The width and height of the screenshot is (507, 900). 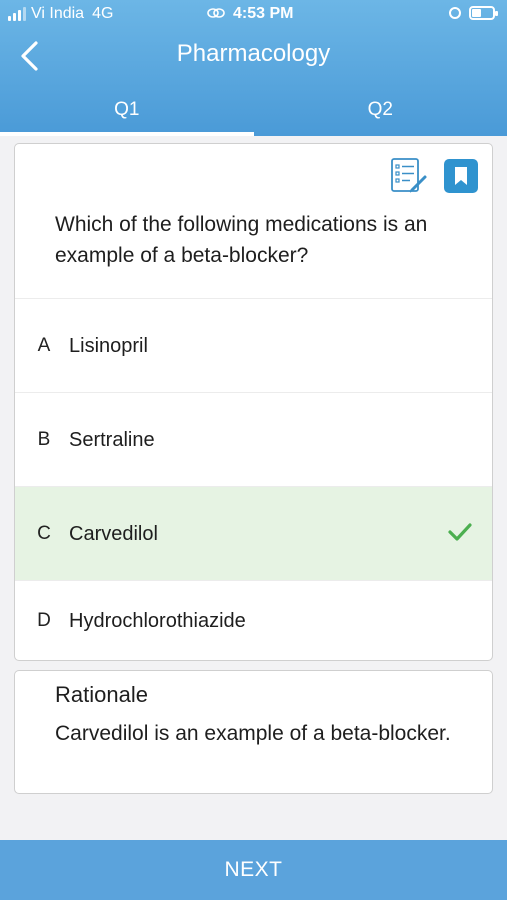 I want to click on option-text: Hydrochlorothiazide, so click(x=157, y=620).